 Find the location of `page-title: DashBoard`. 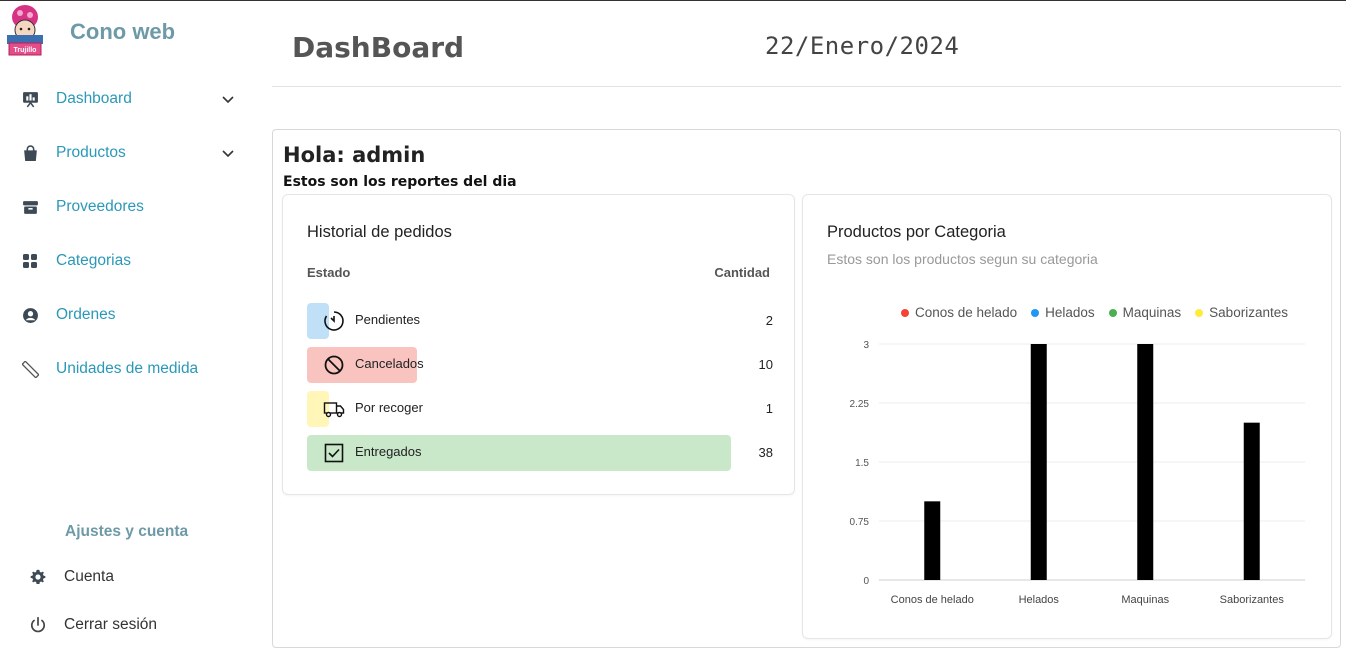

page-title: DashBoard is located at coordinates (378, 47).